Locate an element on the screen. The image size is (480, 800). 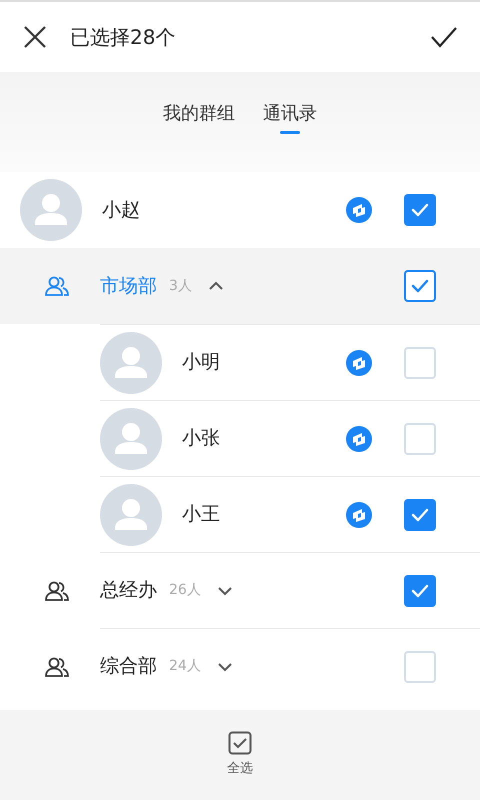
contact-name: 小张 is located at coordinates (201, 439).